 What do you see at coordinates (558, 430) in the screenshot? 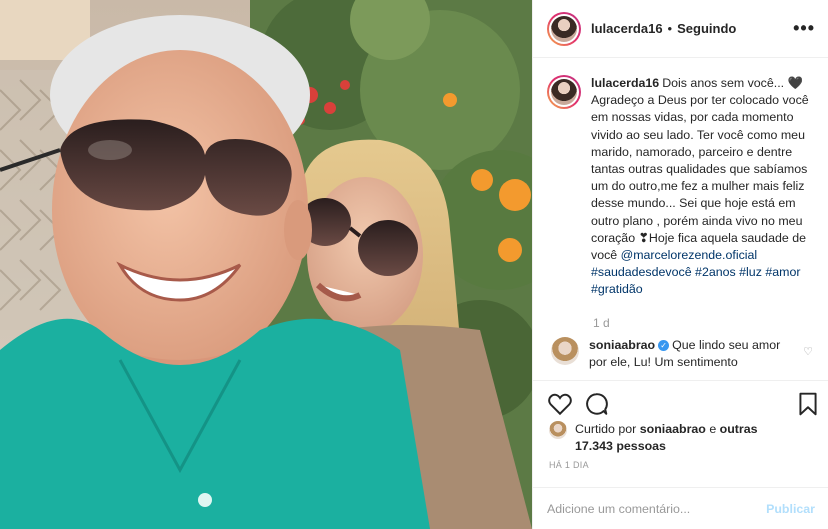
I see `liker-avatar` at bounding box center [558, 430].